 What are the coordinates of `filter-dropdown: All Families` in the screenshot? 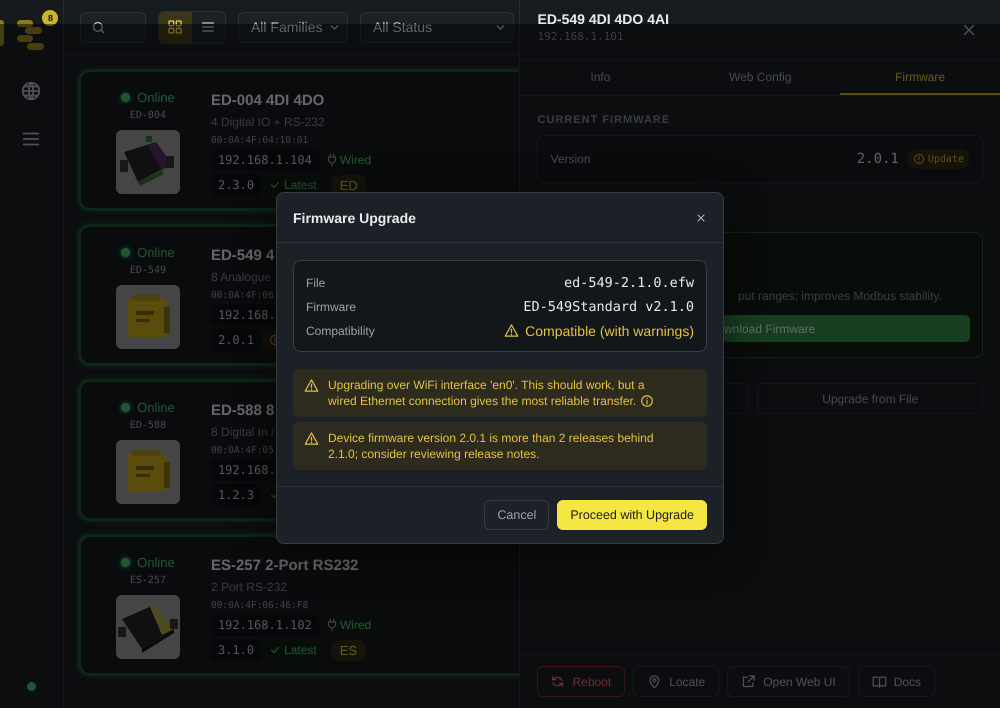 It's located at (293, 27).